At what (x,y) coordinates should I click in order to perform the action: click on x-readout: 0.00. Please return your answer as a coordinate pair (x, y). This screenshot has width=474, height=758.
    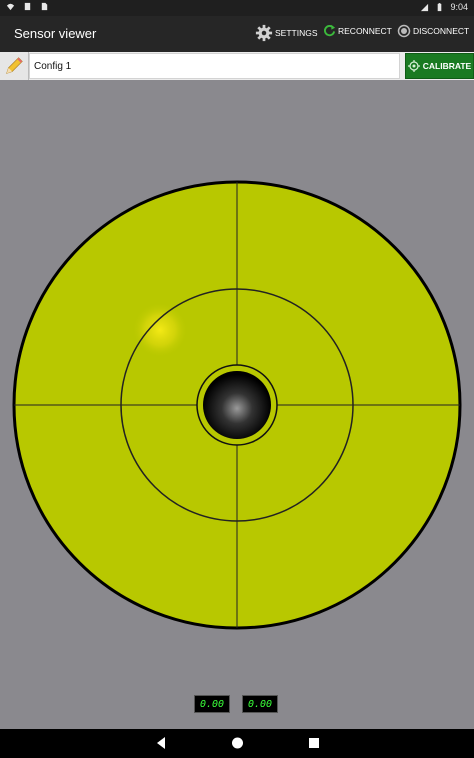
    Looking at the image, I should click on (212, 704).